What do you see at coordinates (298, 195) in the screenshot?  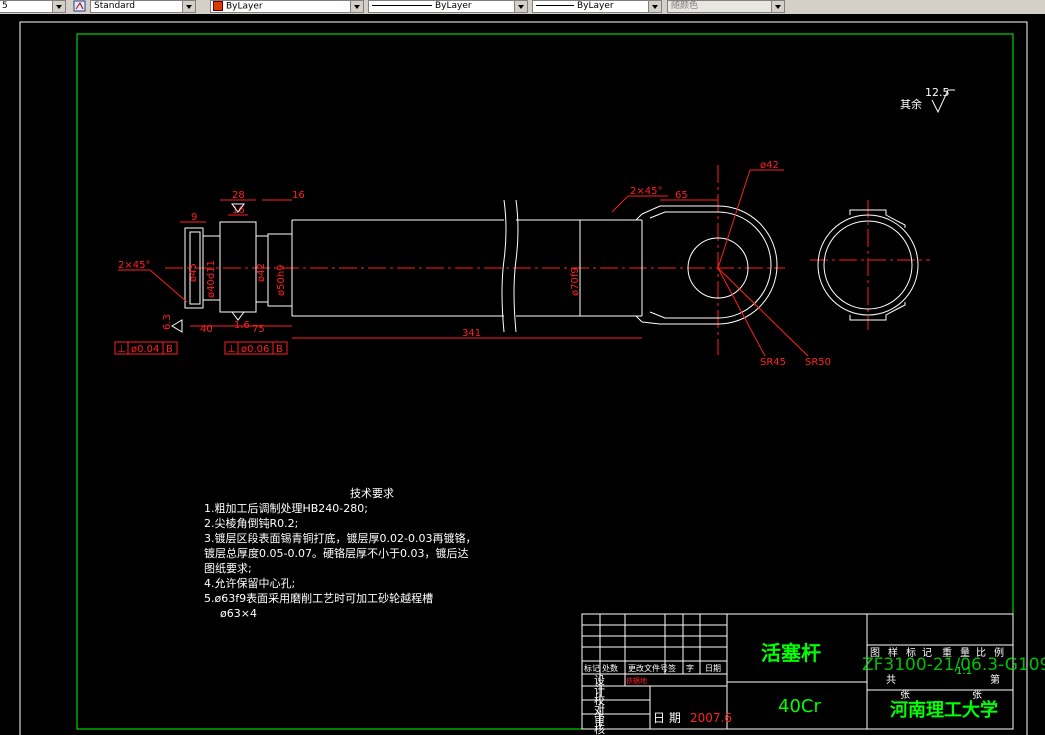 I see `dim-16-b: 16` at bounding box center [298, 195].